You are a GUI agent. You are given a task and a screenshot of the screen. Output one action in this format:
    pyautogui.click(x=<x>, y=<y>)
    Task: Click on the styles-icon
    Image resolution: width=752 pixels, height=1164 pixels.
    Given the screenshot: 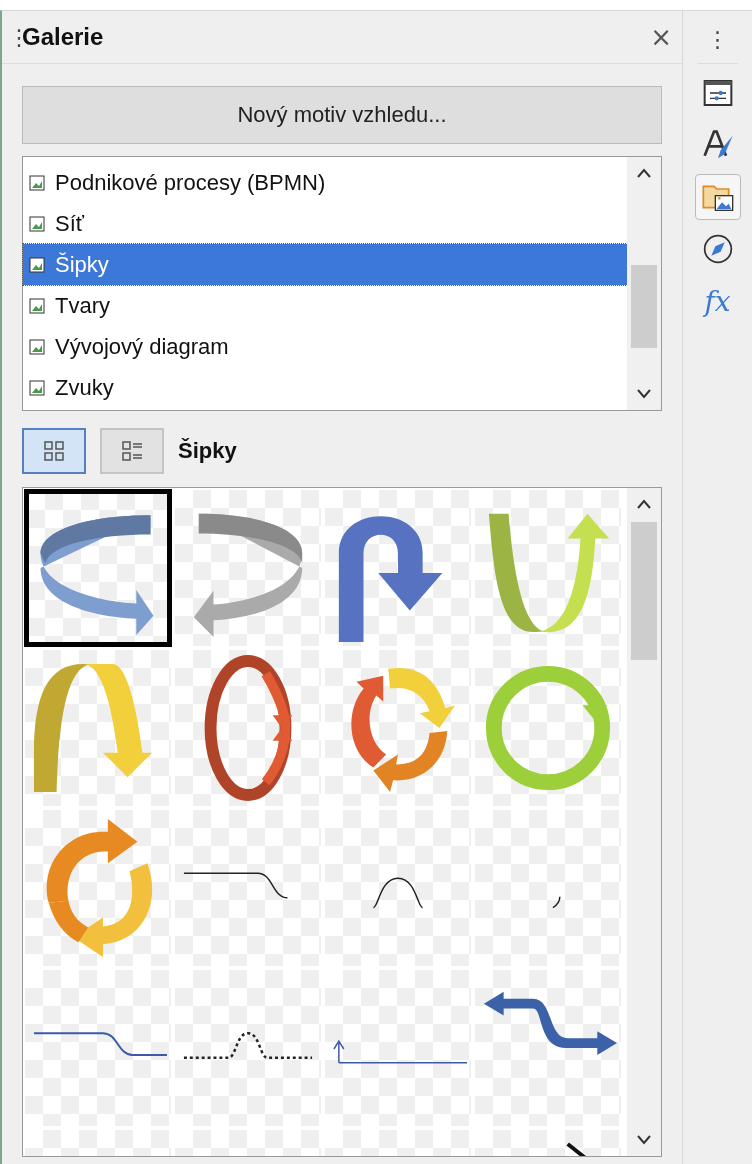 What is the action you would take?
    pyautogui.click(x=717, y=145)
    